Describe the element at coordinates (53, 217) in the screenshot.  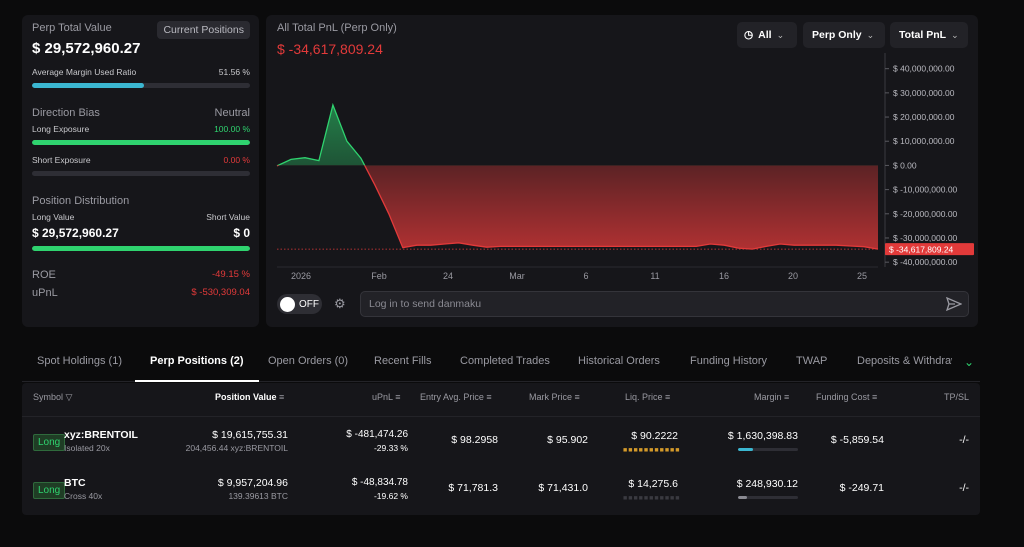
I see `long-value-label: Long Value` at that location.